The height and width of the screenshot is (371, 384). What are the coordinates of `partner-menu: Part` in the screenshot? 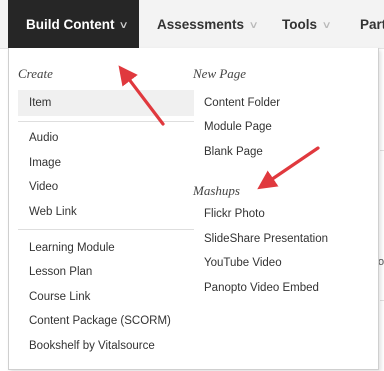 It's located at (372, 24).